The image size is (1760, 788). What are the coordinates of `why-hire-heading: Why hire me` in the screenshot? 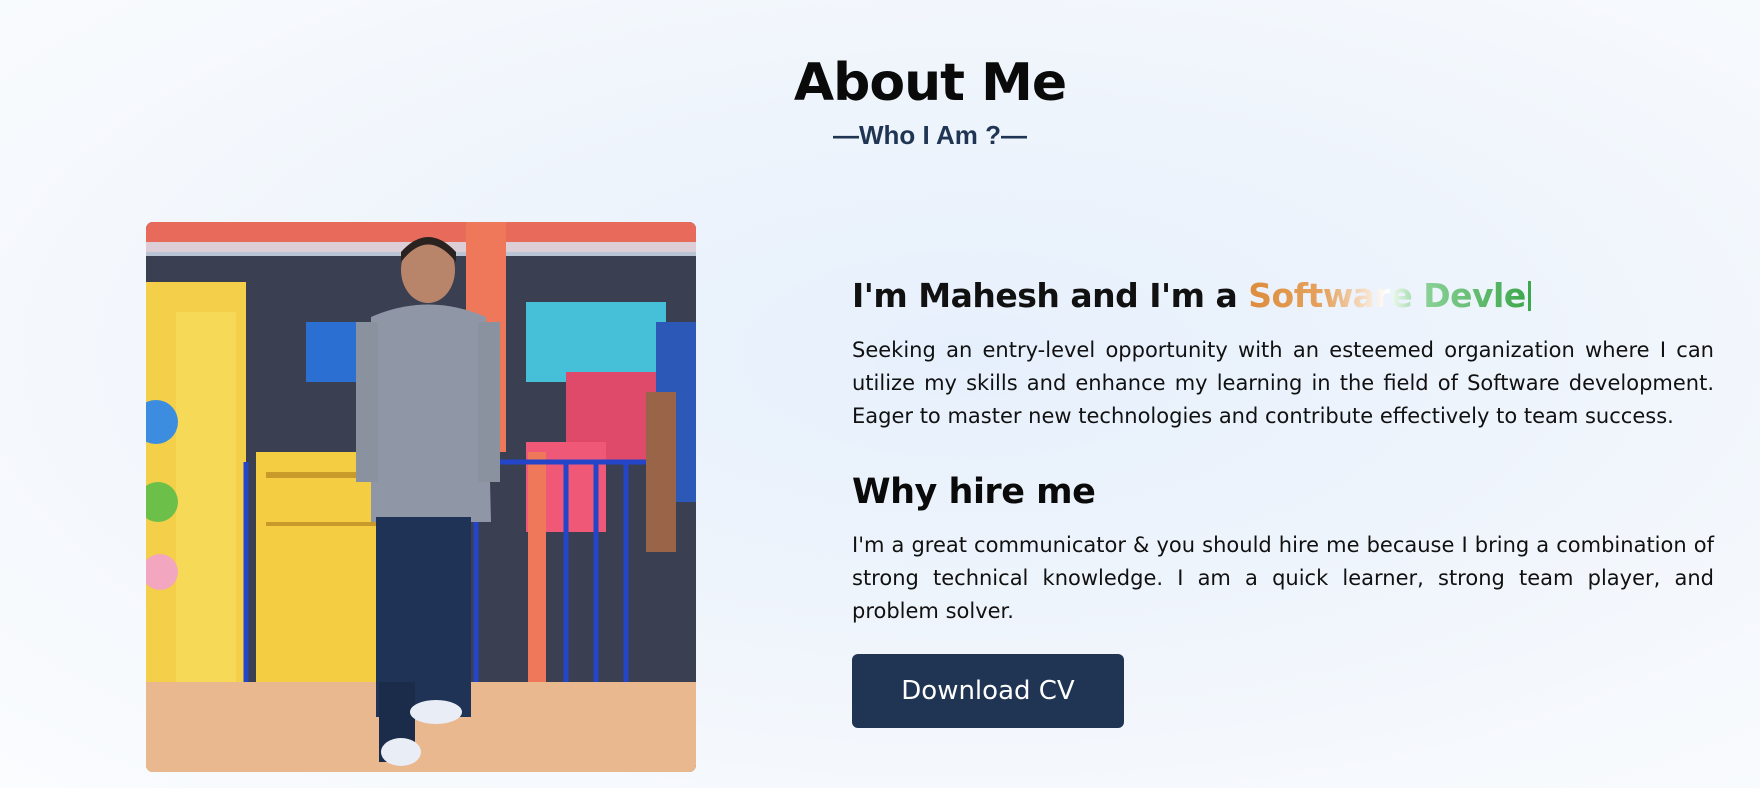 It's located at (974, 492).